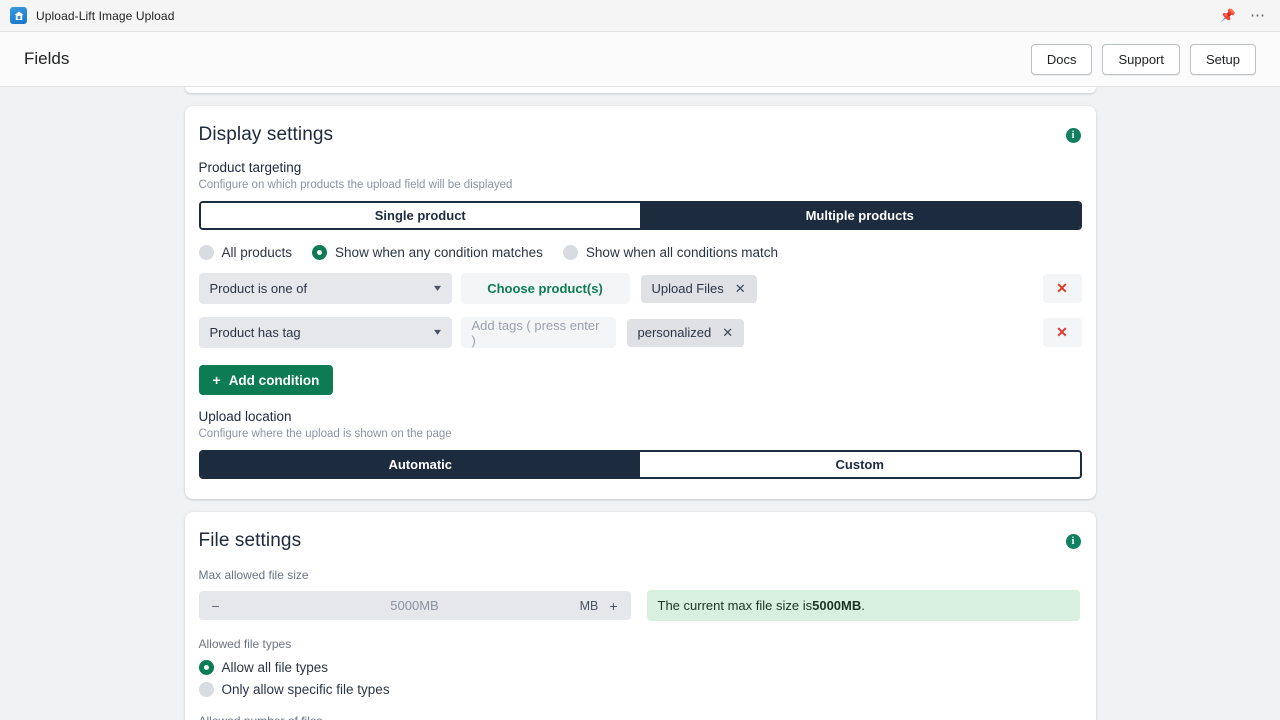 This screenshot has width=1280, height=720. What do you see at coordinates (250, 167) in the screenshot?
I see `product-targeting-label: Product targeting` at bounding box center [250, 167].